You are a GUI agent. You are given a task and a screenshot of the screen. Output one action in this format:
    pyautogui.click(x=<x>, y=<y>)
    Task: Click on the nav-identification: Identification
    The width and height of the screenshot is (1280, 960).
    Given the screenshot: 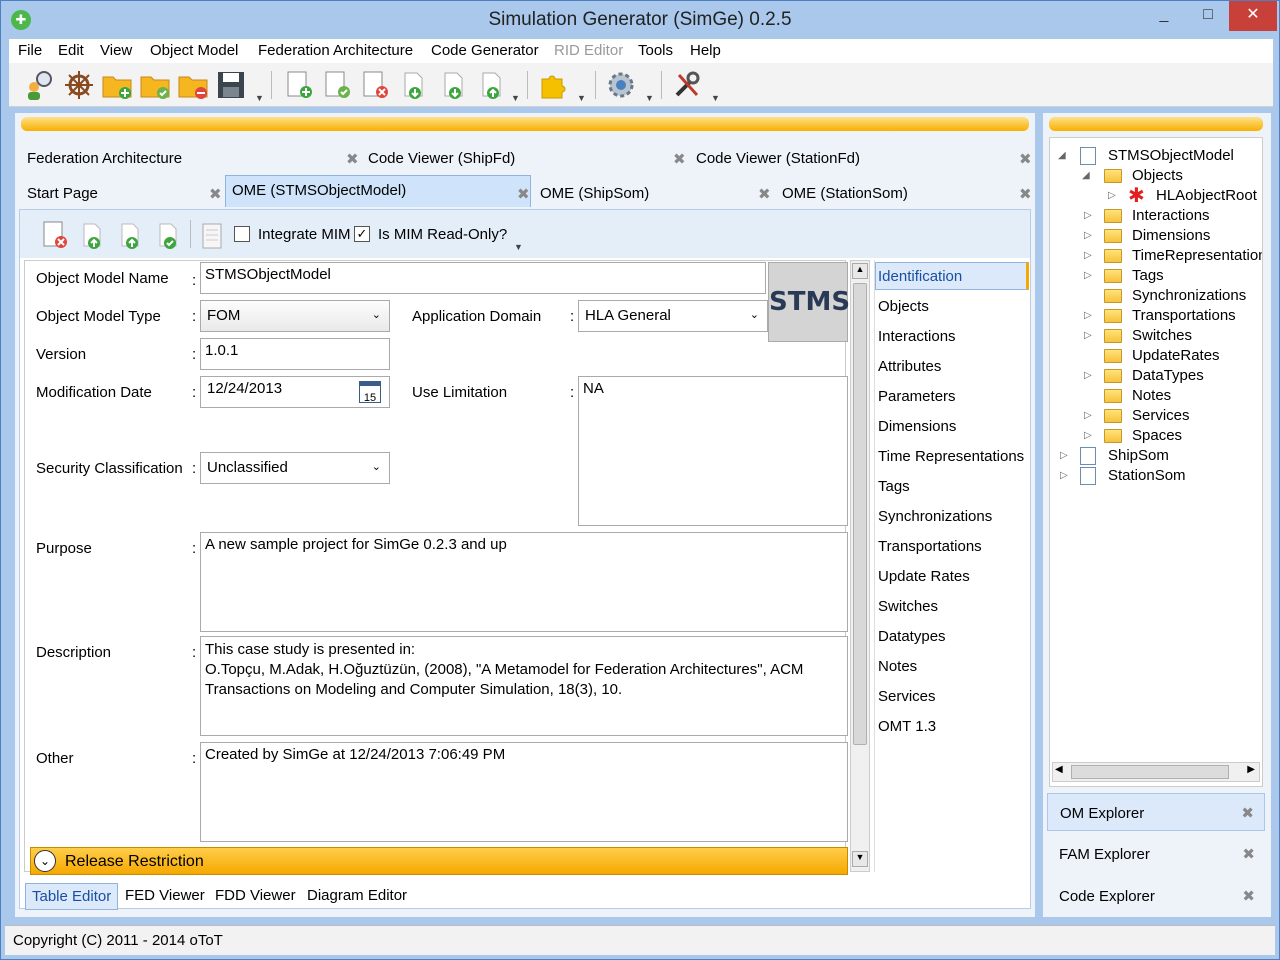 What is the action you would take?
    pyautogui.click(x=920, y=276)
    